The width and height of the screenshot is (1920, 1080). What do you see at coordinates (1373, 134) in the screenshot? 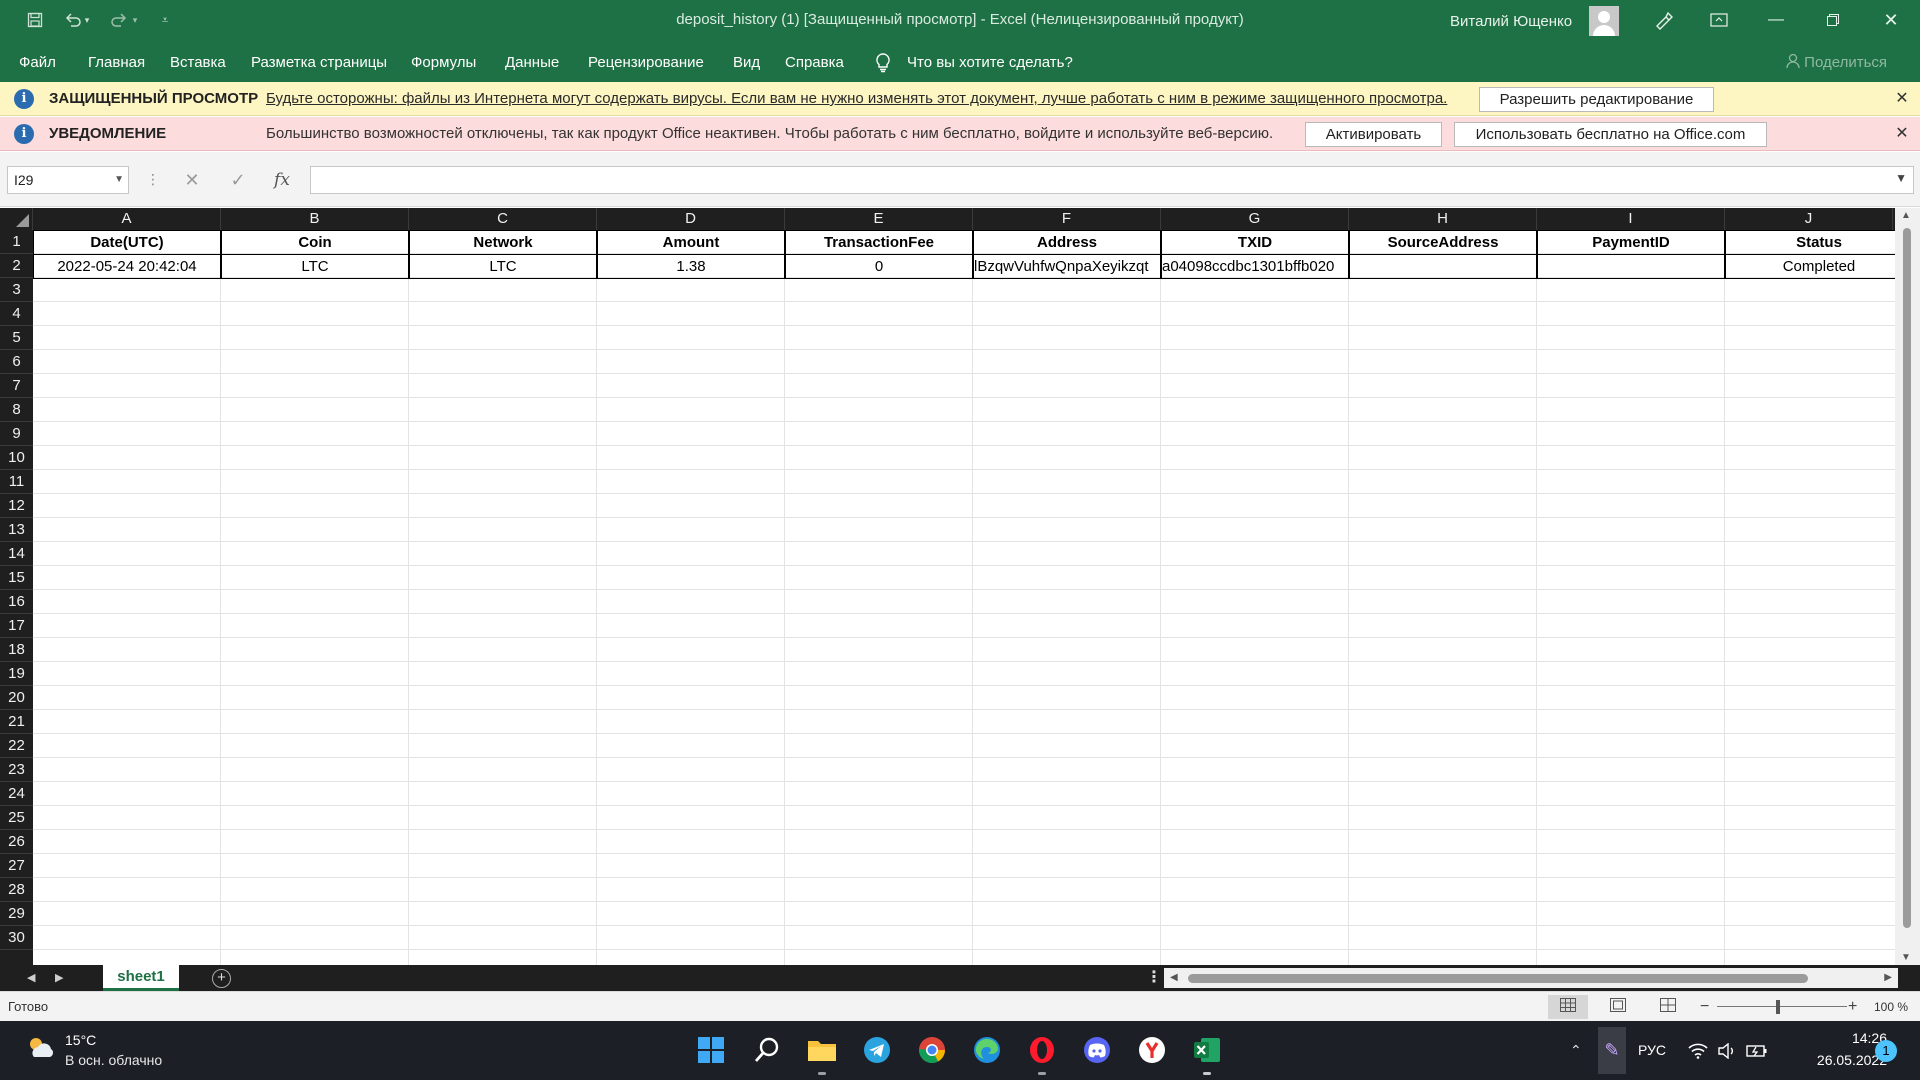
I see `activate-button: Активировать` at bounding box center [1373, 134].